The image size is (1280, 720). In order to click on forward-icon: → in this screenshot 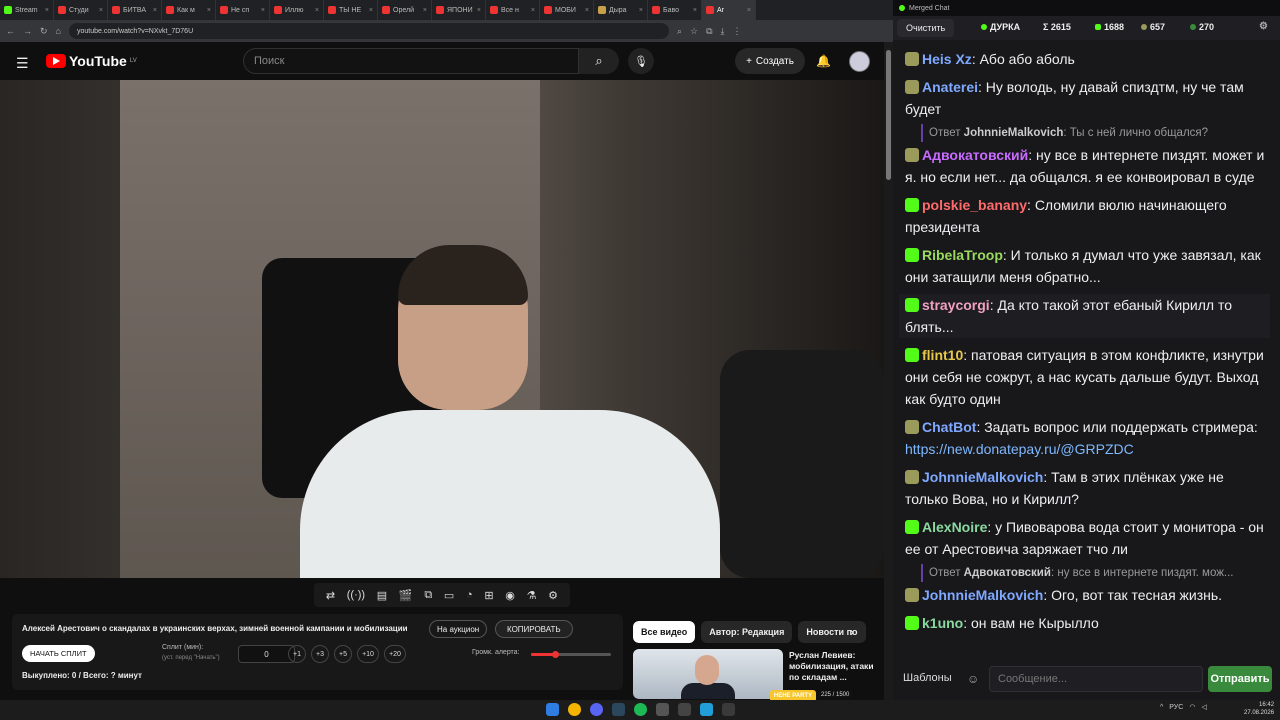, I will do `click(27, 31)`.